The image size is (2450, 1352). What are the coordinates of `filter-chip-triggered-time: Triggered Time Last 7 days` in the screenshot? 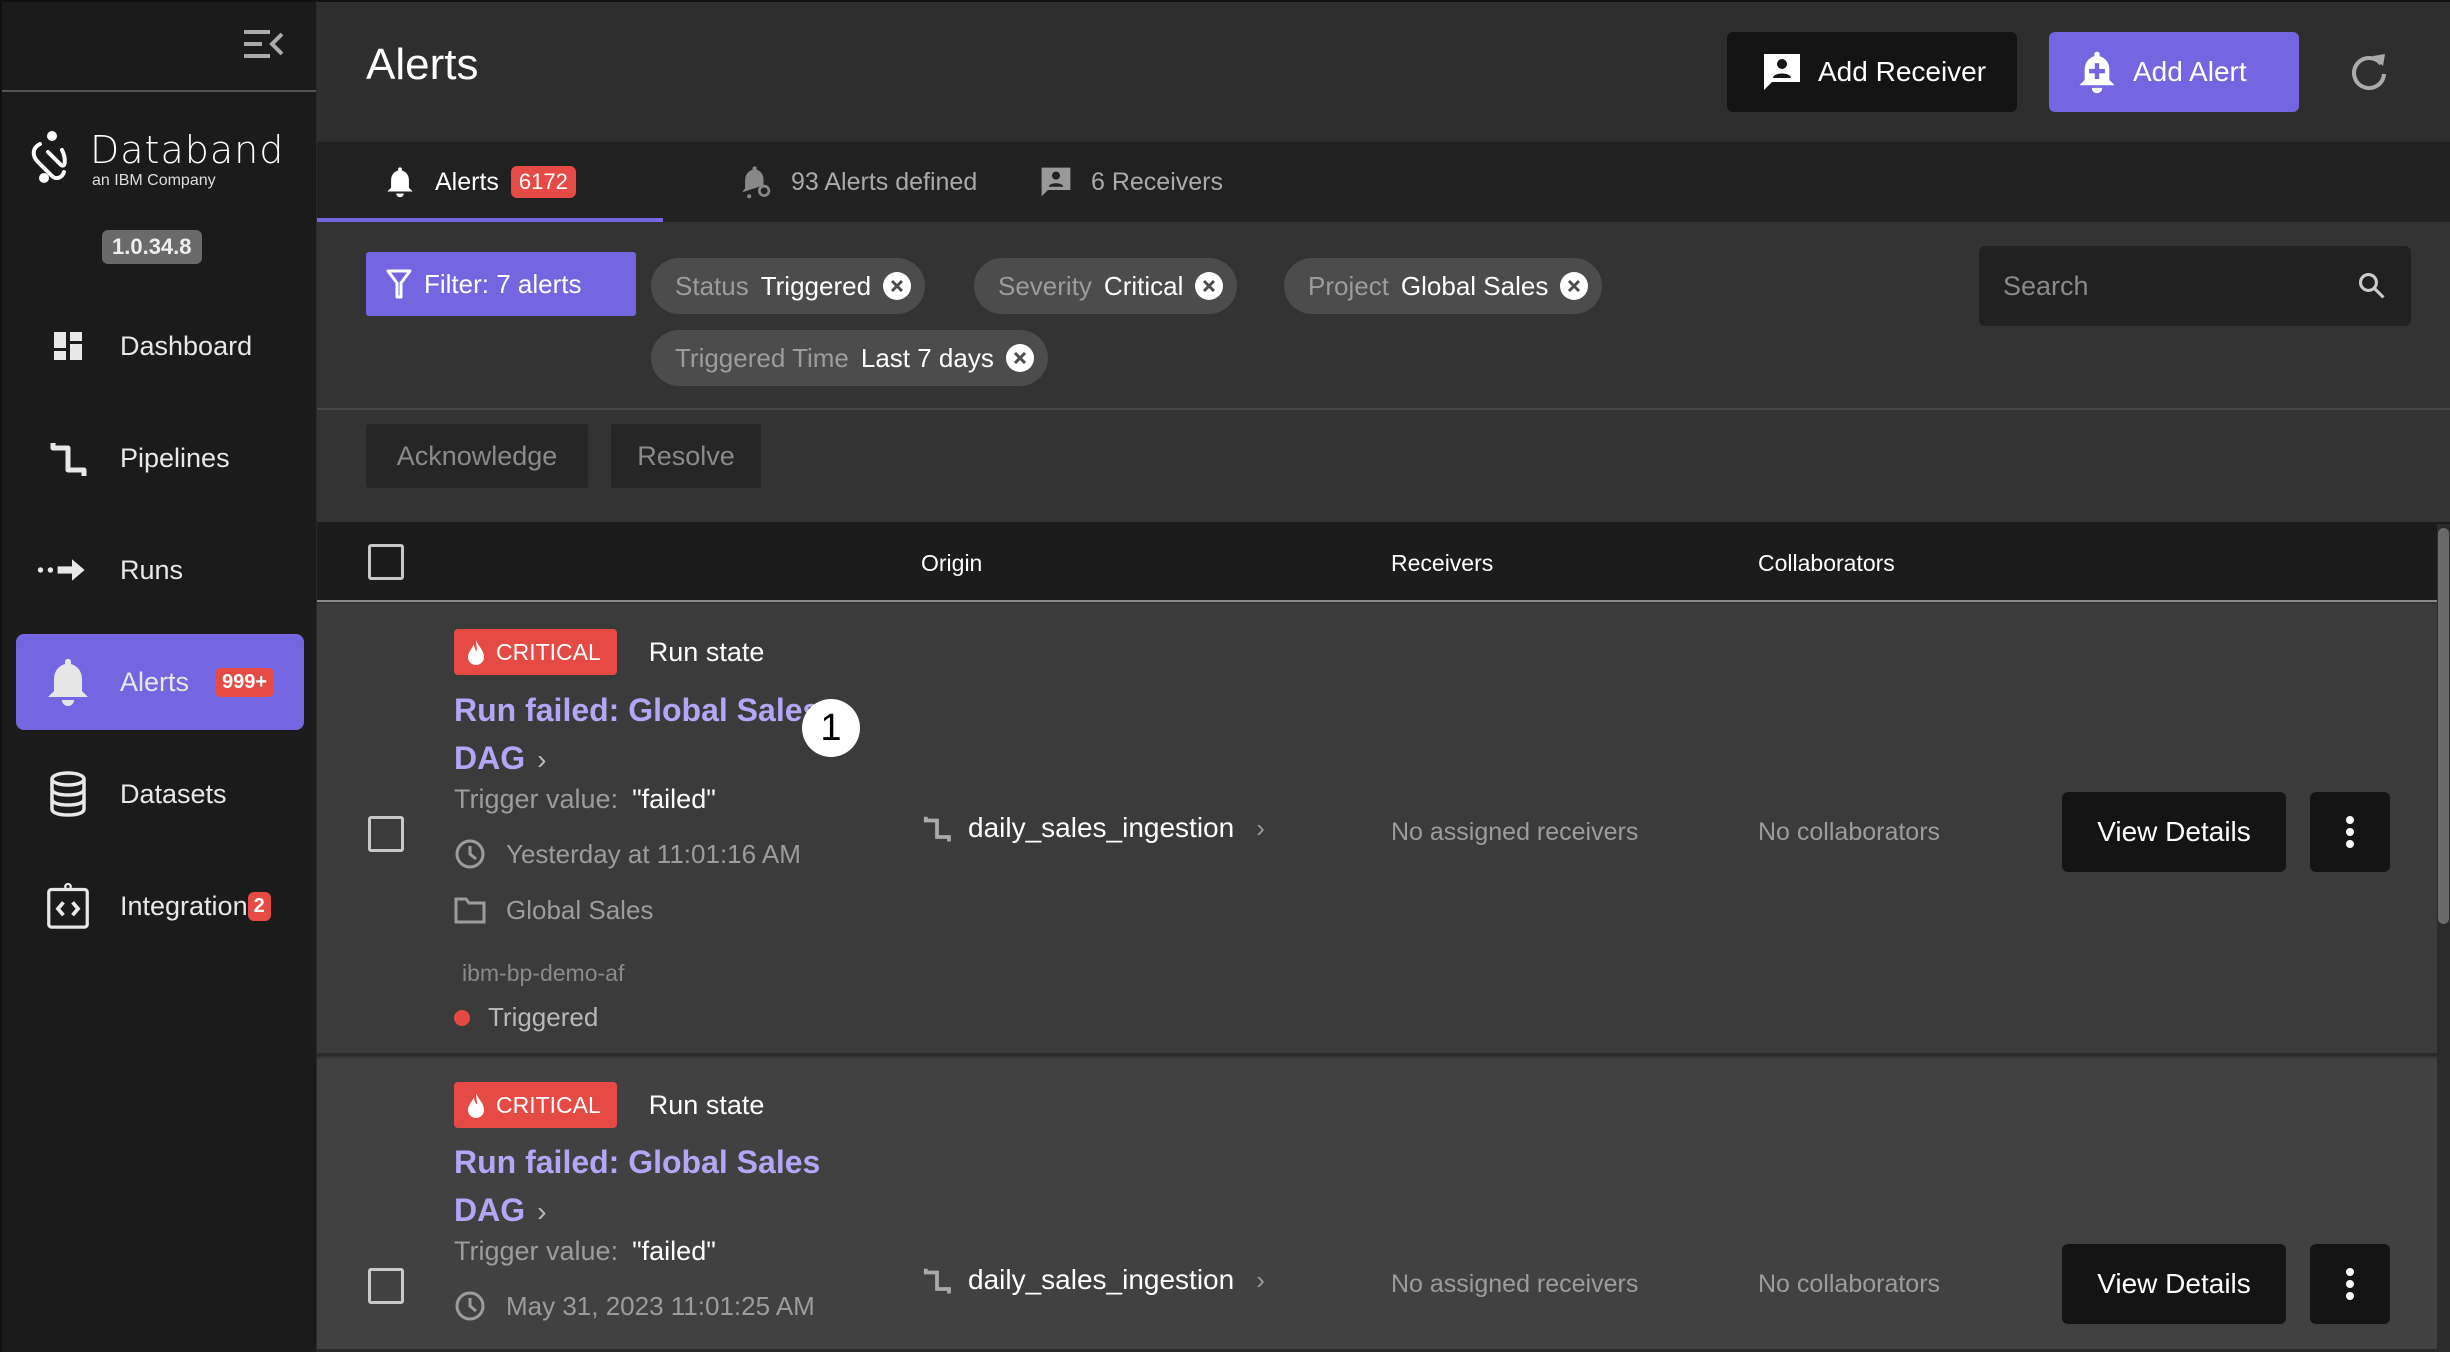 It's located at (849, 358).